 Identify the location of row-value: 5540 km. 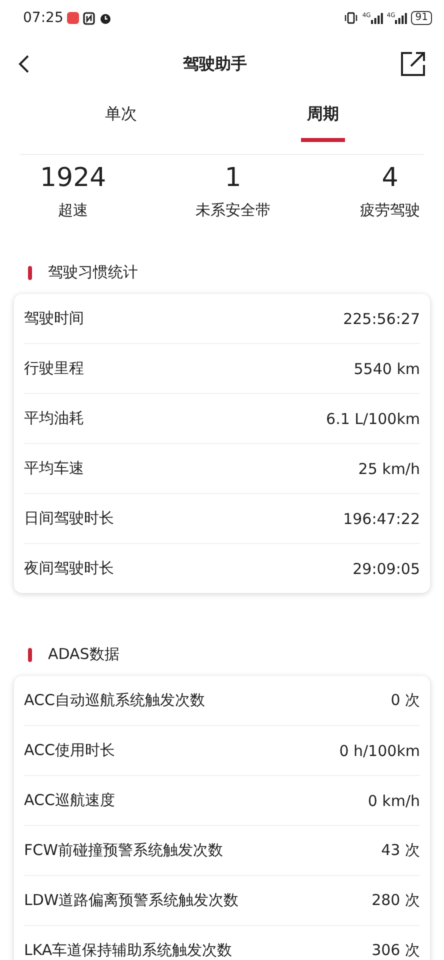
(387, 369).